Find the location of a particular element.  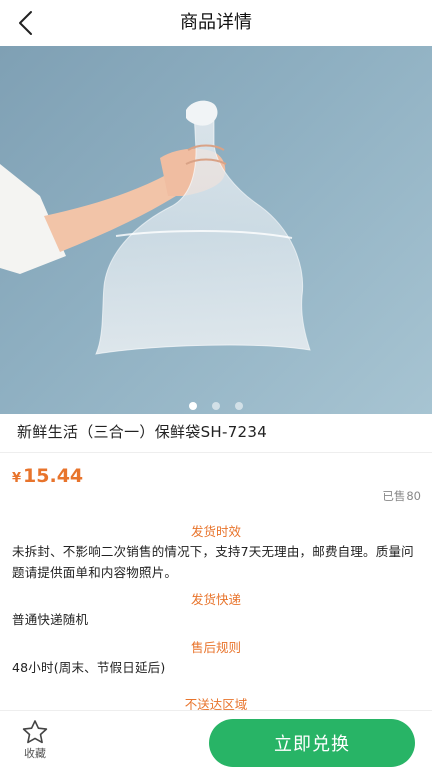

sold-count: 已售80 is located at coordinates (401, 496).